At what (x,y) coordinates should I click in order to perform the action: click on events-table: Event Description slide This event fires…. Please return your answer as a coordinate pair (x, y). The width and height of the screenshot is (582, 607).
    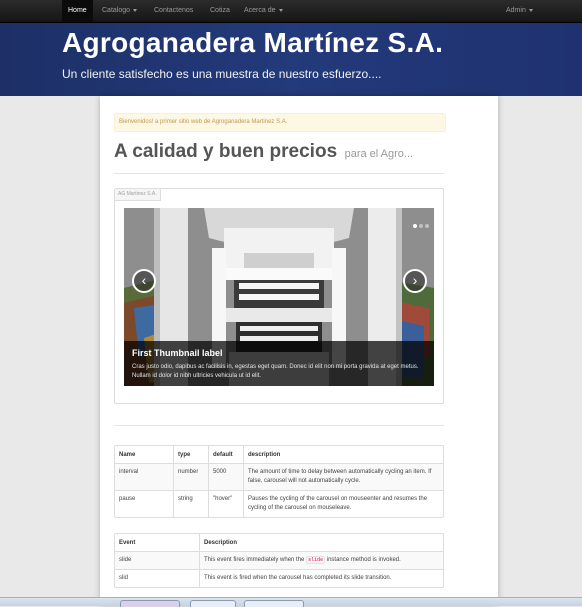
    Looking at the image, I should click on (279, 560).